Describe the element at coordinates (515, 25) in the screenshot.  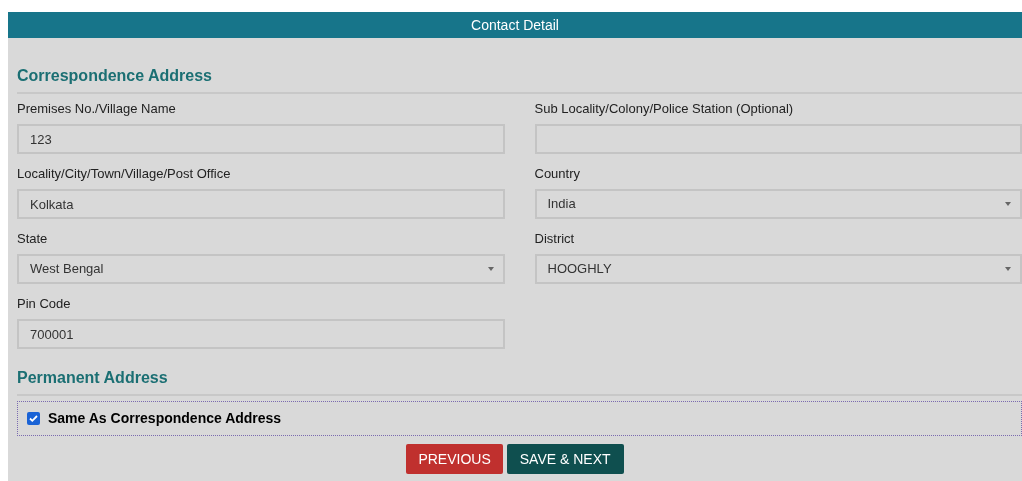
I see `header-title: Contact Detail` at that location.